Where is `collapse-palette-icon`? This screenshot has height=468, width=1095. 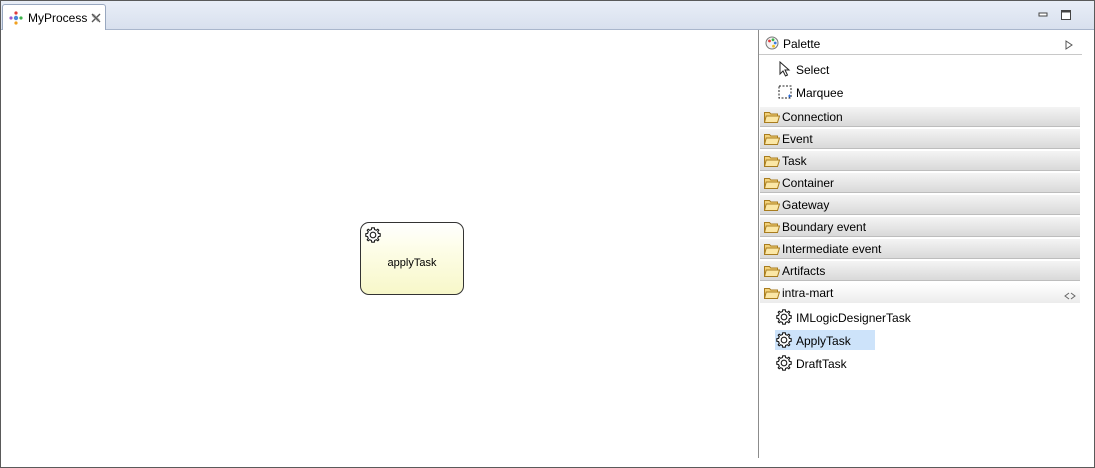 collapse-palette-icon is located at coordinates (1069, 44).